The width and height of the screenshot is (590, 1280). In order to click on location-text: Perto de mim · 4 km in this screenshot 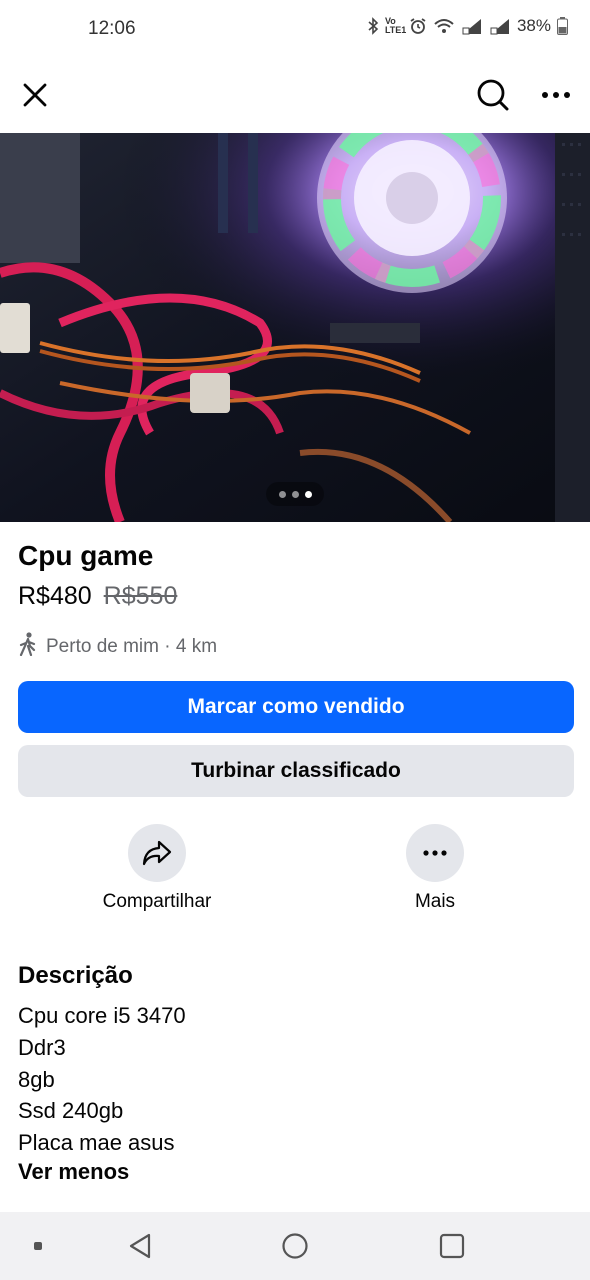, I will do `click(132, 646)`.